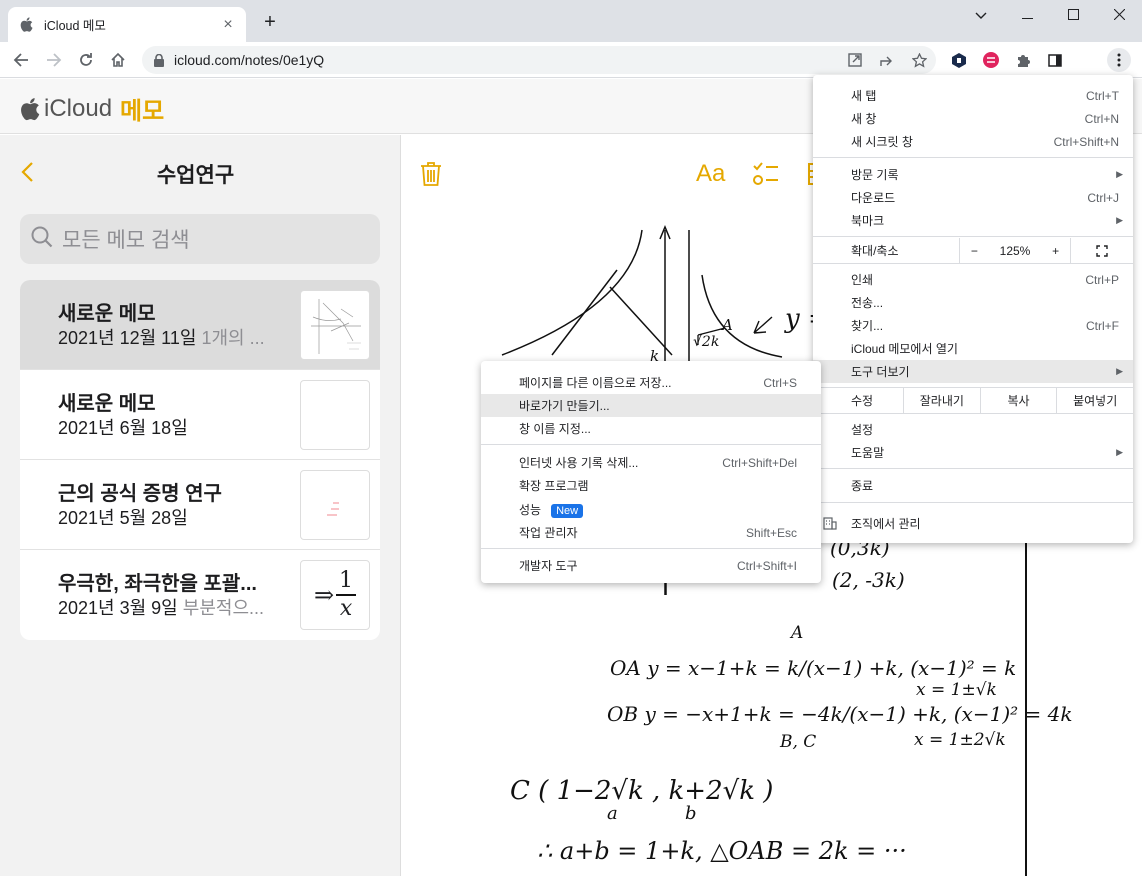 This screenshot has height=876, width=1142. Describe the element at coordinates (641, 791) in the screenshot. I see `hw-line-10: C ( 1−2√k , k+2√k )` at that location.